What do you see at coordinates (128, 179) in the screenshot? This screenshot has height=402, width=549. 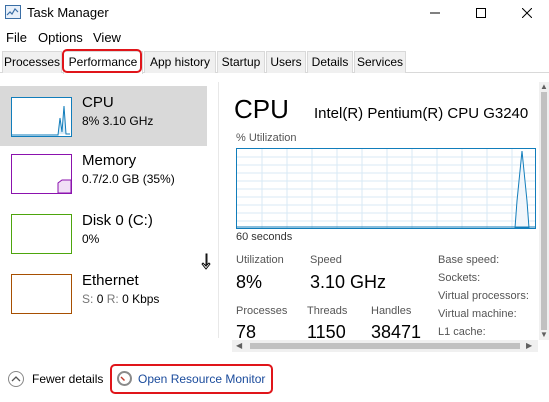 I see `sidebar-item-memory-detail: 0.7/2.0 GB (35%)` at bounding box center [128, 179].